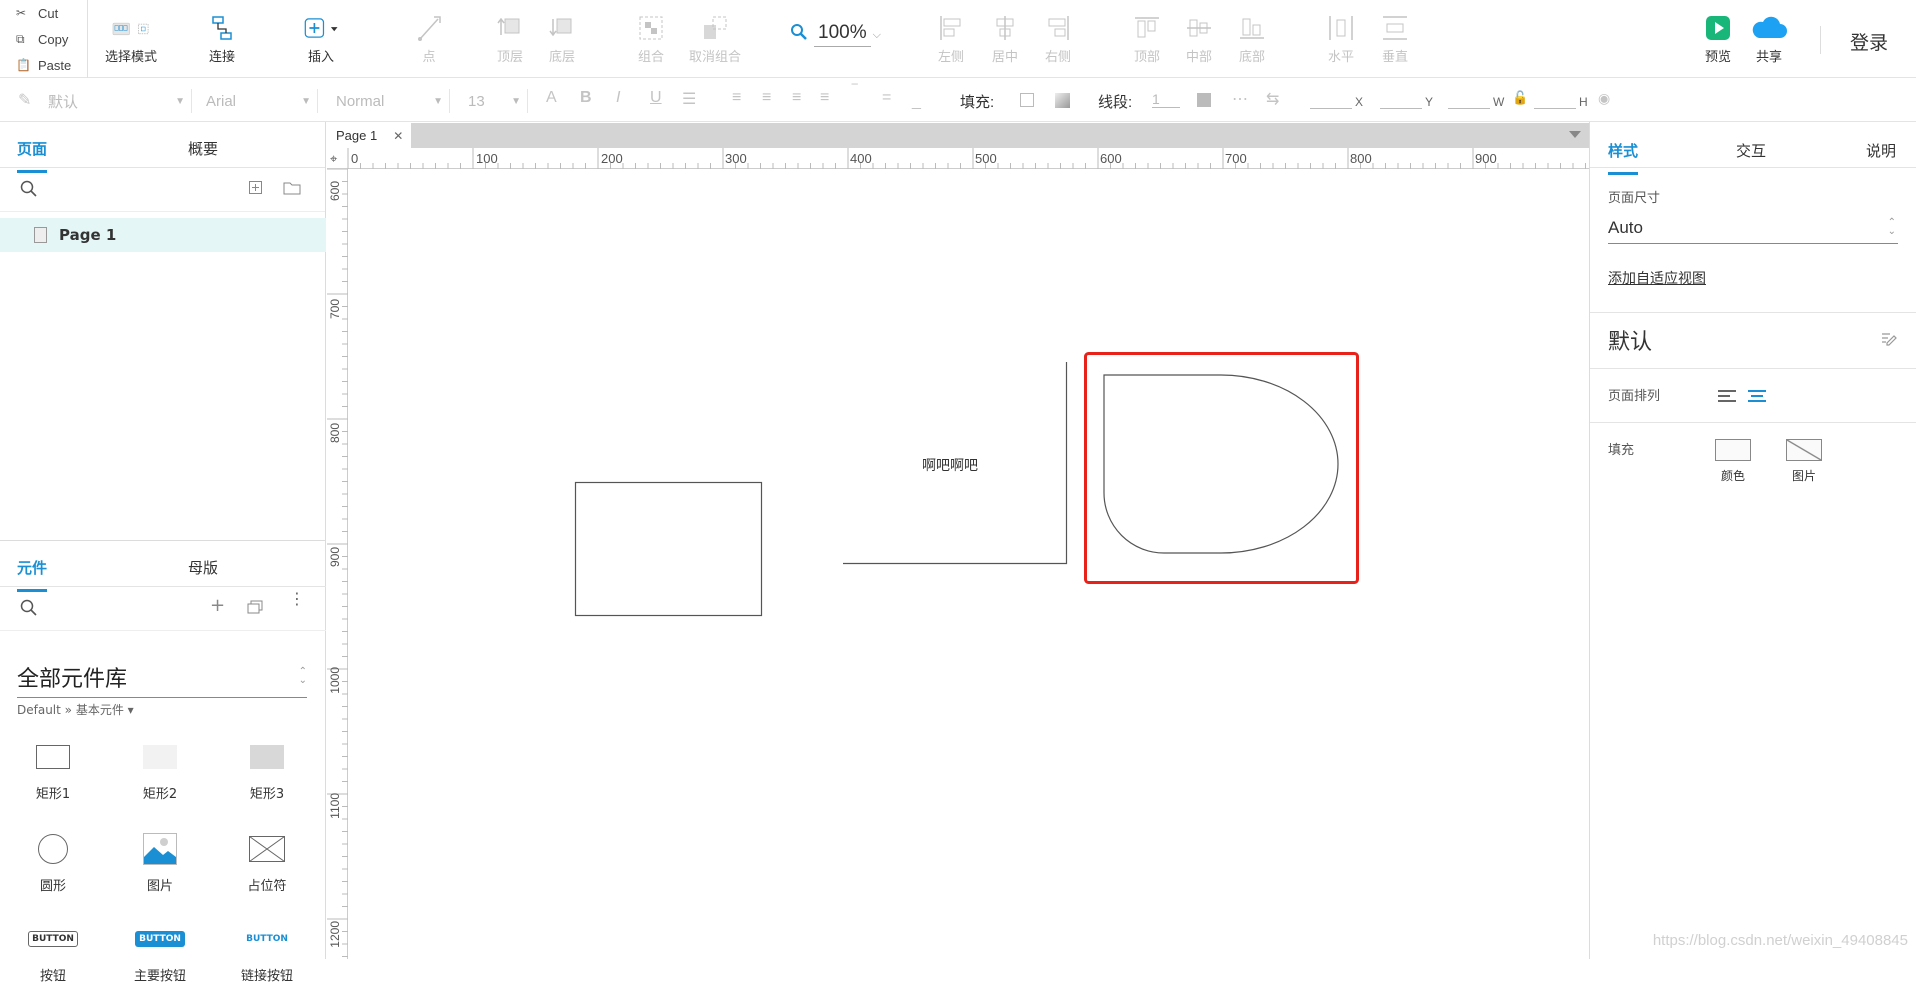 The width and height of the screenshot is (1916, 984). Describe the element at coordinates (1561, 100) in the screenshot. I see `h-field: H` at that location.